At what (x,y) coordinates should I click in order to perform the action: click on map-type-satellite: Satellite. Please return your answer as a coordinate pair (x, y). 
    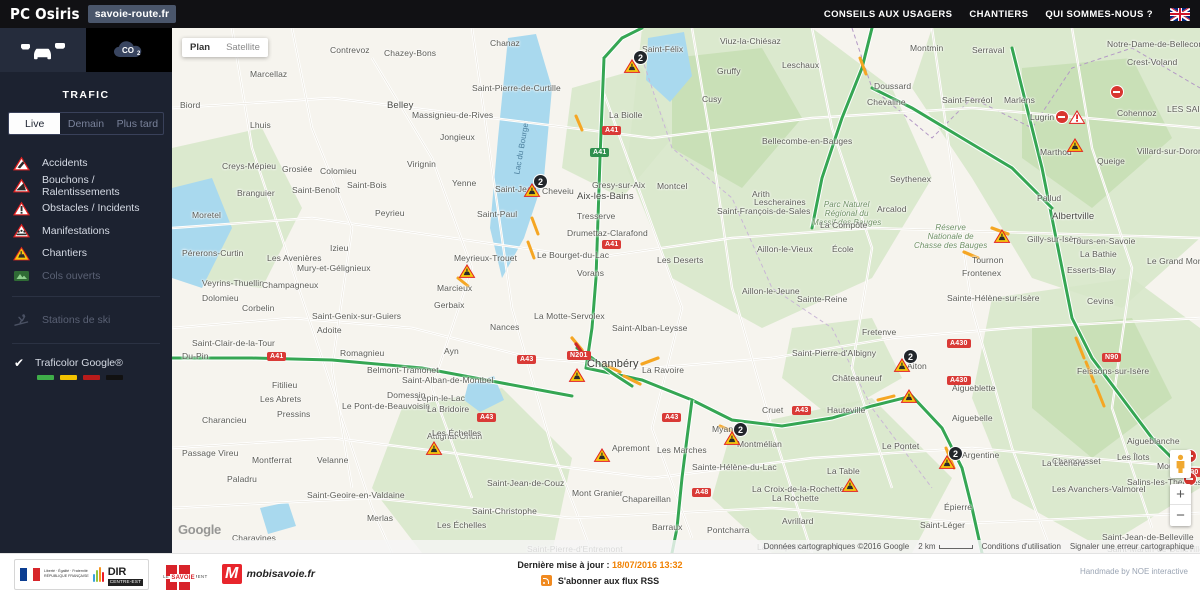
    Looking at the image, I should click on (243, 47).